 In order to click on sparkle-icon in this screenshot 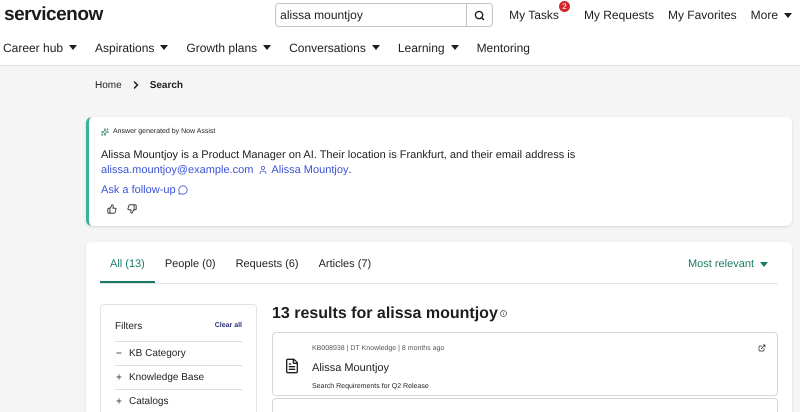, I will do `click(105, 132)`.